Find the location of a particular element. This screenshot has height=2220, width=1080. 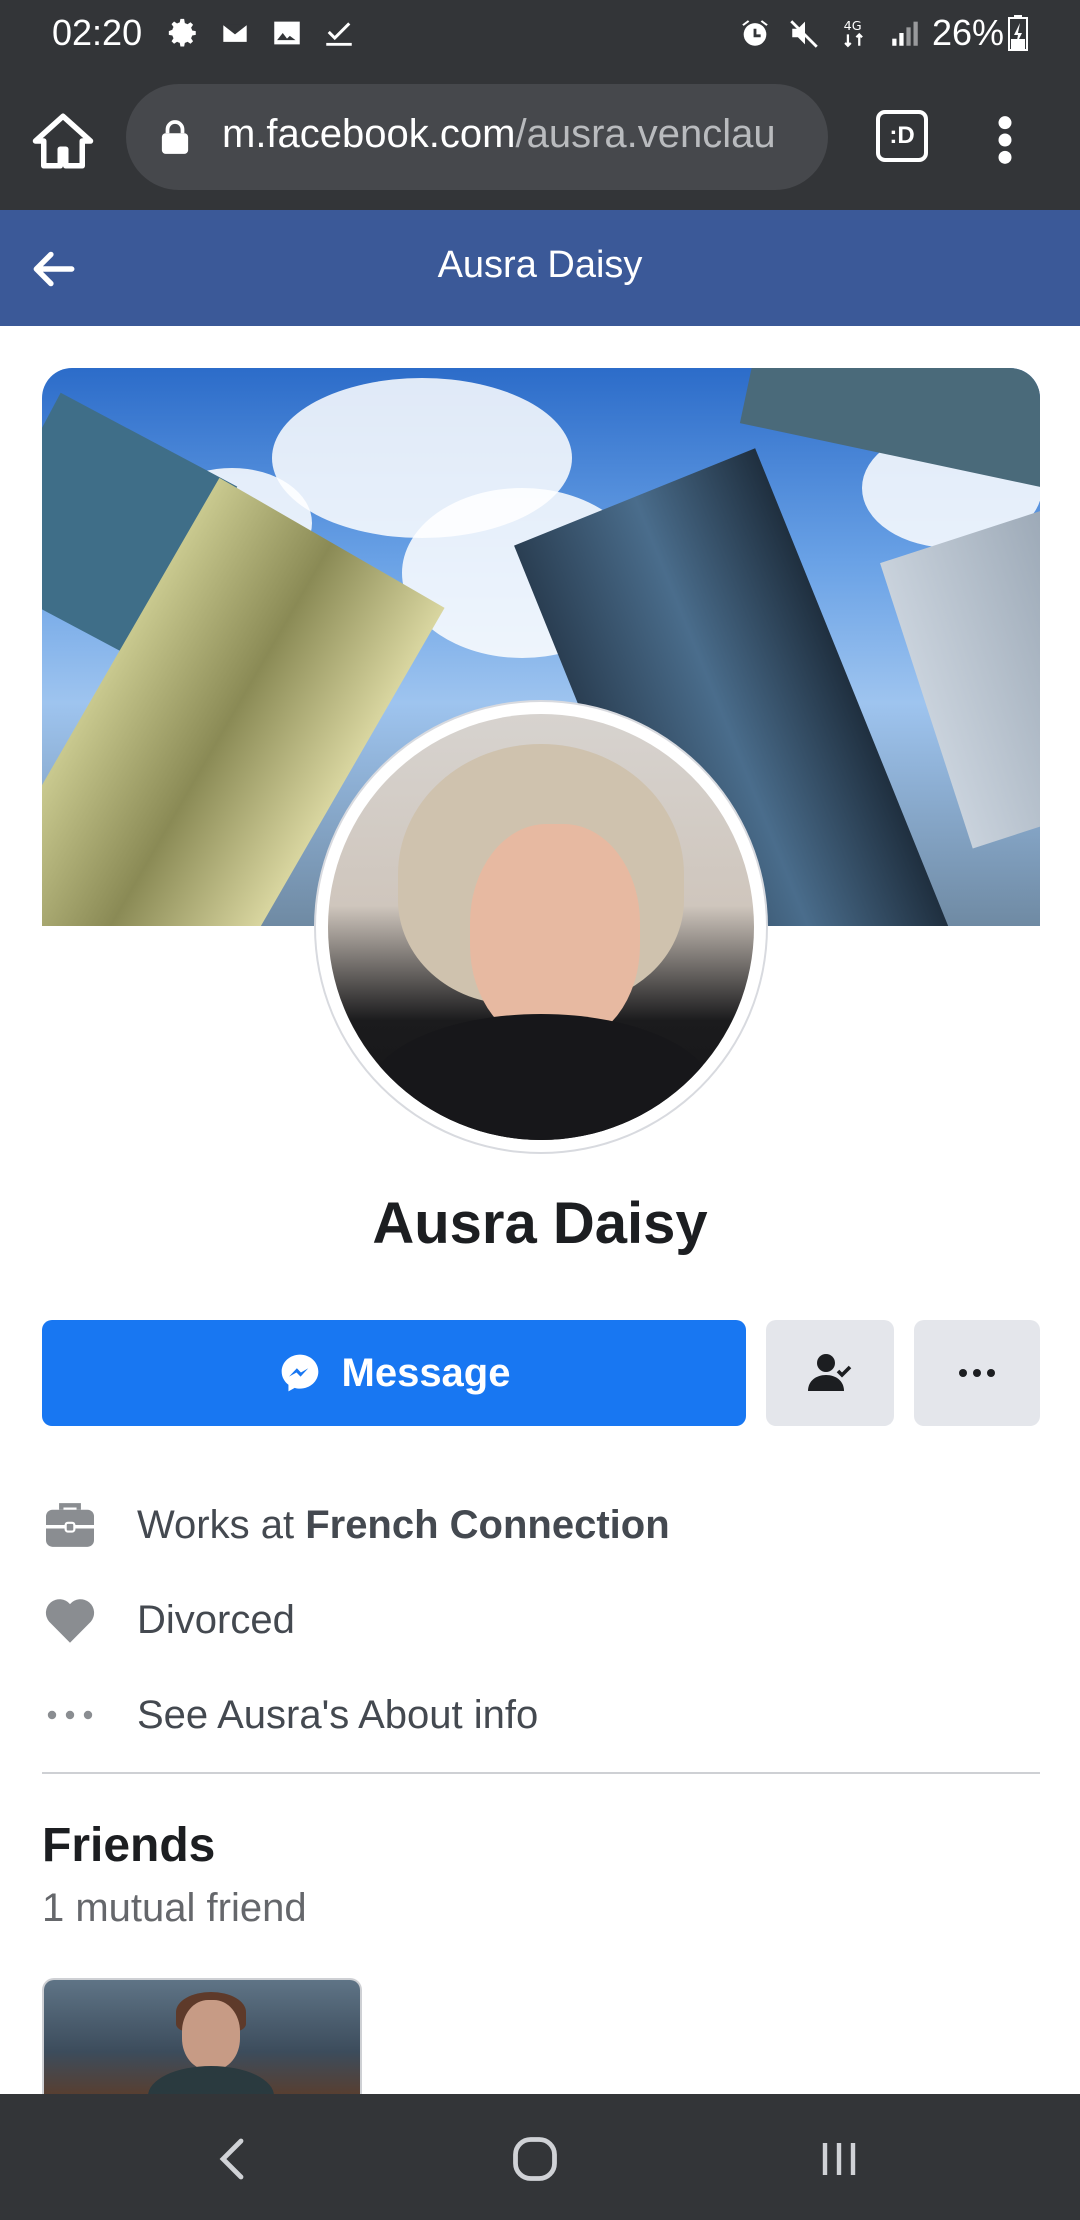

alarm-icon is located at coordinates (755, 33).